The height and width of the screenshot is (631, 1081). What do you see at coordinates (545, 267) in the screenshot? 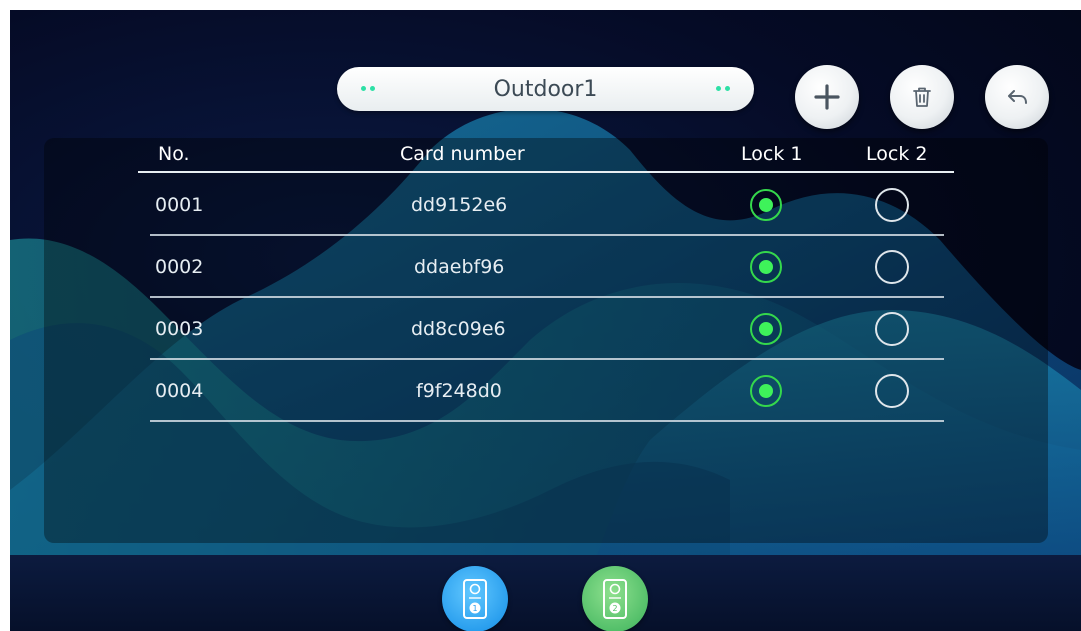
I see `table-row: 0002 ddaebf96` at bounding box center [545, 267].